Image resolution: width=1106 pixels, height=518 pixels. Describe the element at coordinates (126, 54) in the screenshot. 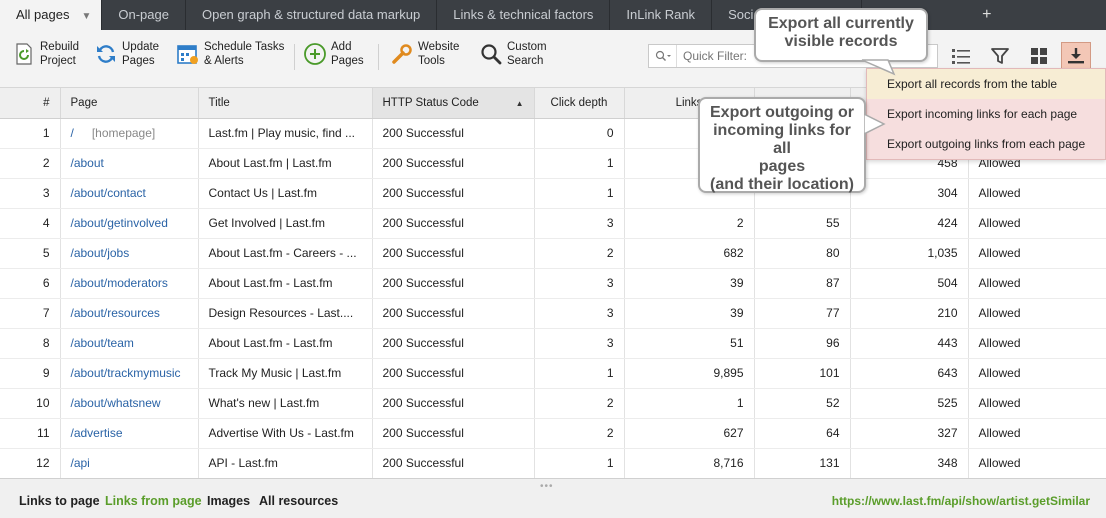

I see `update-pages-button: Update Pages` at that location.